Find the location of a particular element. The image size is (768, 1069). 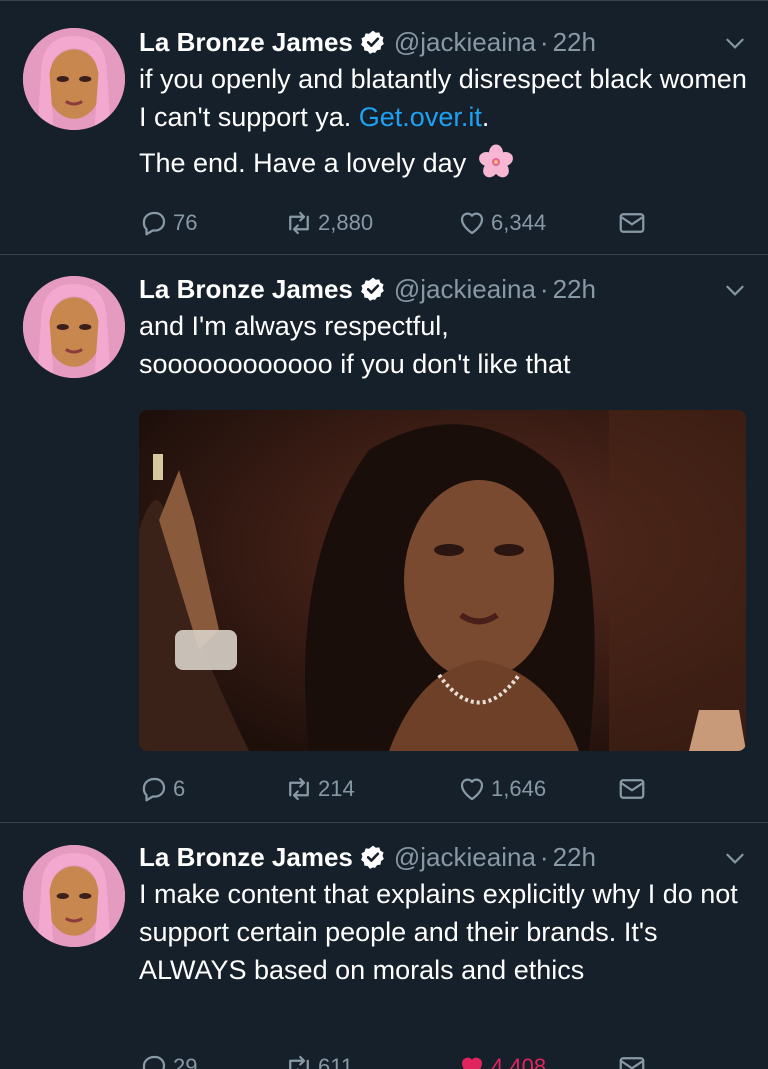

reply-count: 29 is located at coordinates (185, 1061).